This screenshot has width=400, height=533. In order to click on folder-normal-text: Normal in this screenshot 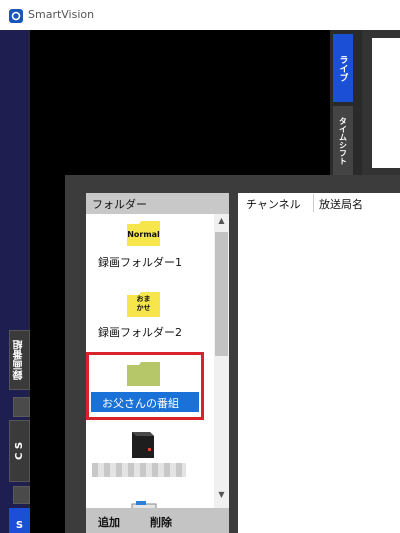, I will do `click(143, 234)`.